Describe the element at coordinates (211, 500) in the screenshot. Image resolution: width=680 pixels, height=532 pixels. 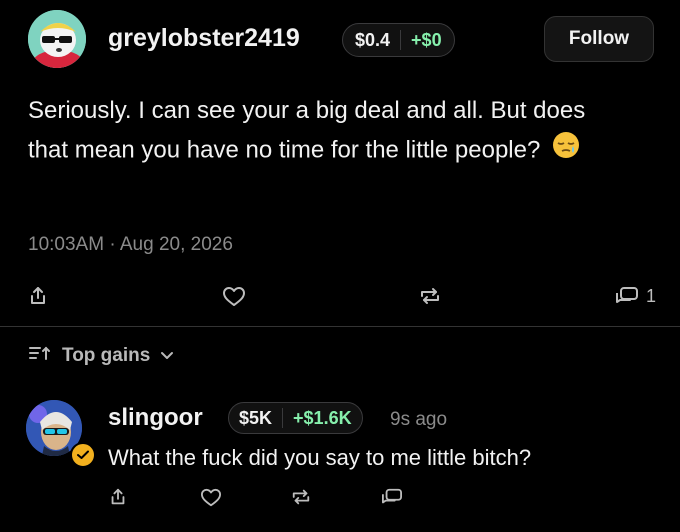
I see `reply-heart-icon` at that location.